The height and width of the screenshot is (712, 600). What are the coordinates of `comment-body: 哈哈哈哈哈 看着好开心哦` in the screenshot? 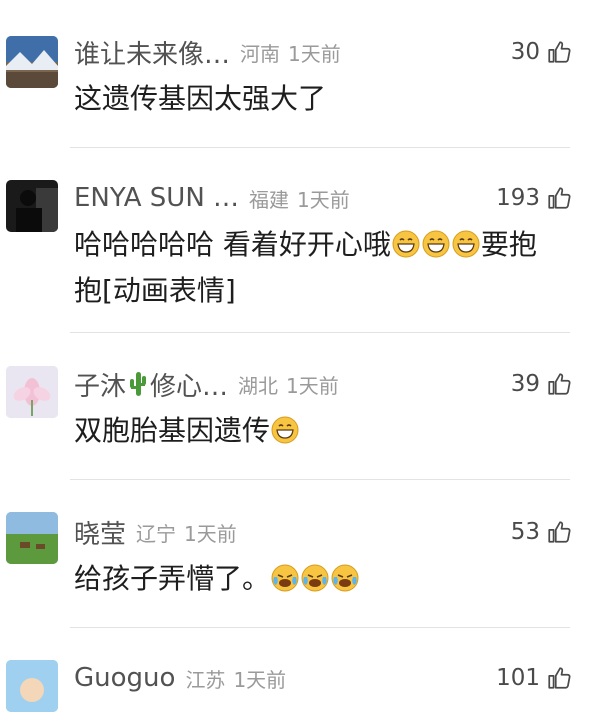 It's located at (232, 244).